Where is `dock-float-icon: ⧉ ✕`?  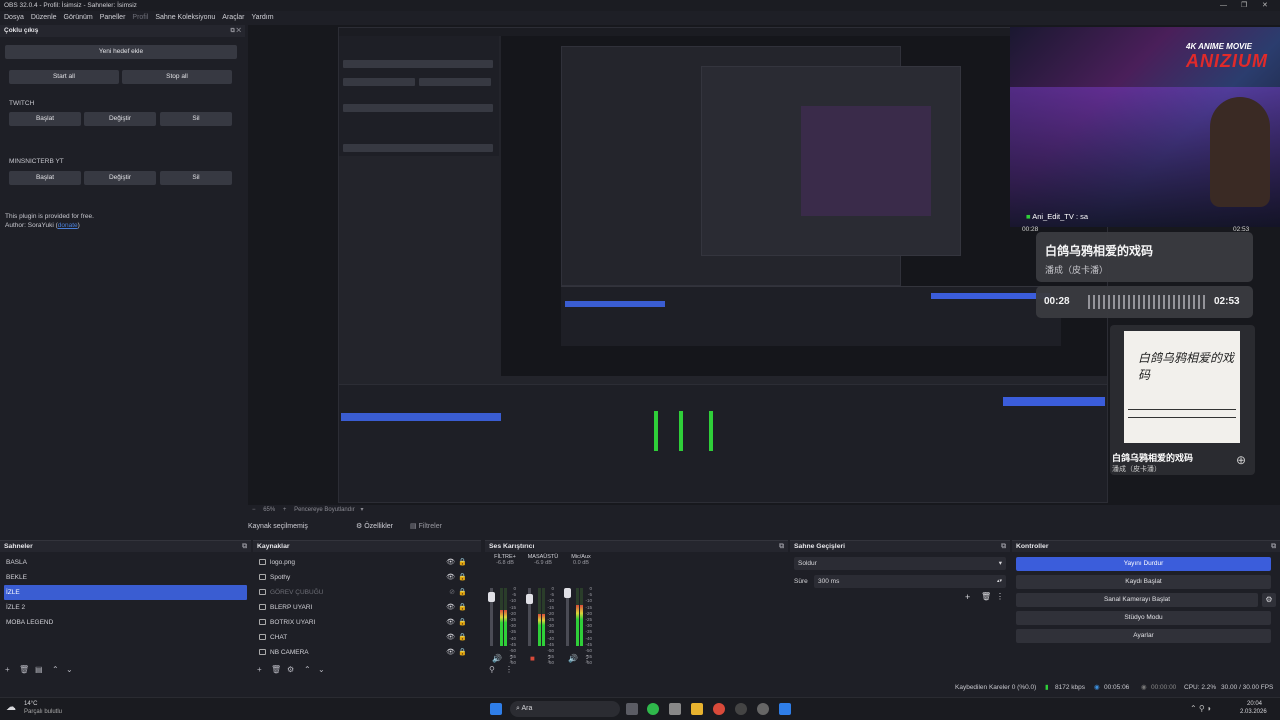
dock-float-icon: ⧉ ✕ is located at coordinates (235, 31).